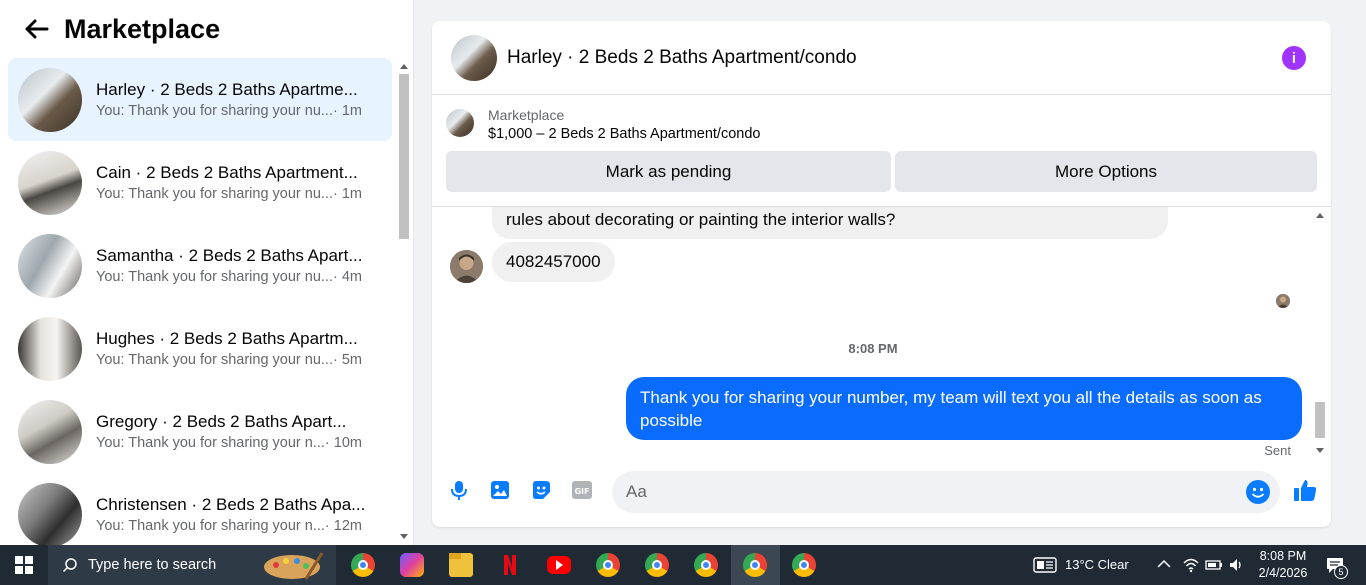  I want to click on listing-actions: Mark as pending More Options, so click(881, 171).